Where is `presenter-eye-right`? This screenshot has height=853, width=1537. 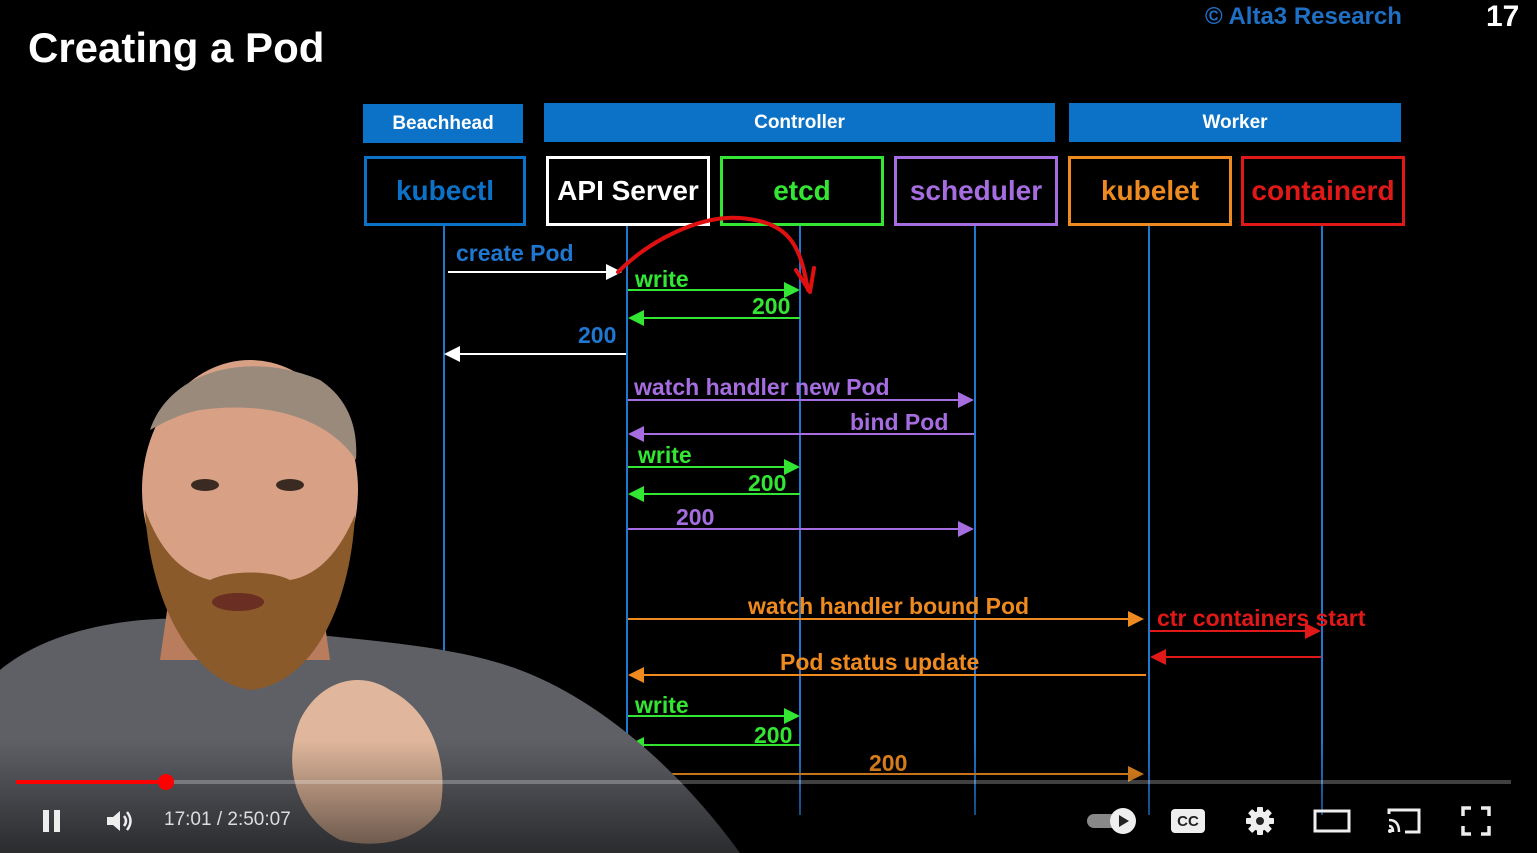
presenter-eye-right is located at coordinates (290, 485).